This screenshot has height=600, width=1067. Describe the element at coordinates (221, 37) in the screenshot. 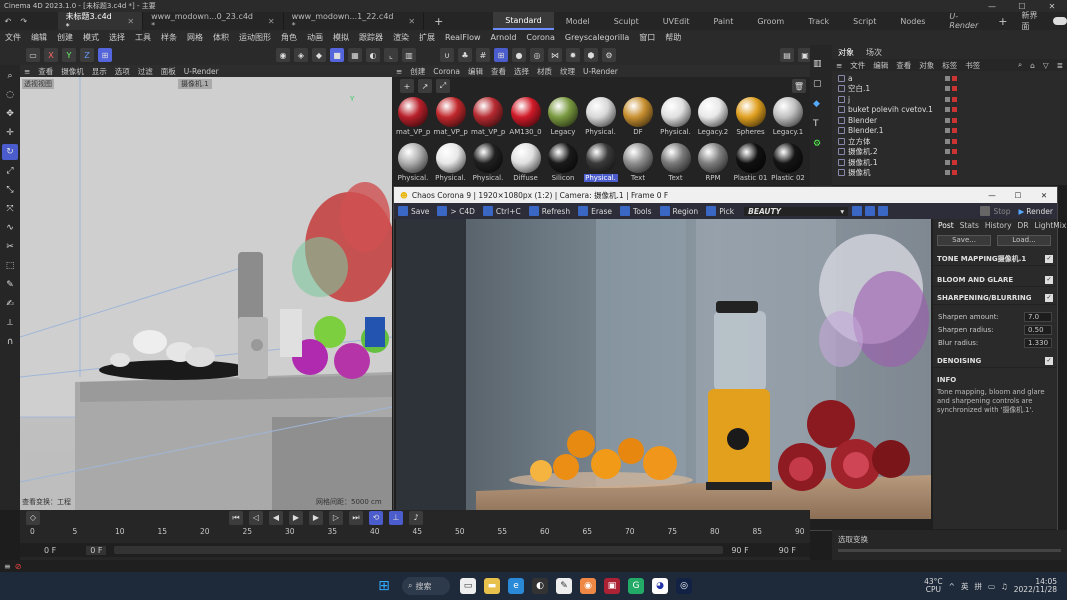

I see `menu-item: 体积` at that location.